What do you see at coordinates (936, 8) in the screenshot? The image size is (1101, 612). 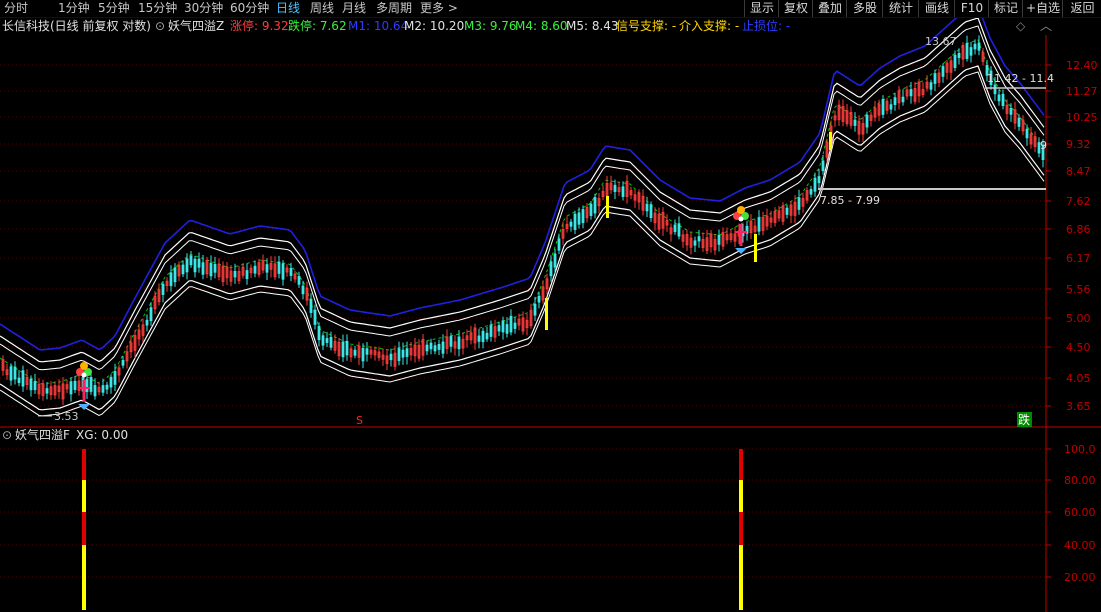 I see `toolbar-button-5: 画线` at bounding box center [936, 8].